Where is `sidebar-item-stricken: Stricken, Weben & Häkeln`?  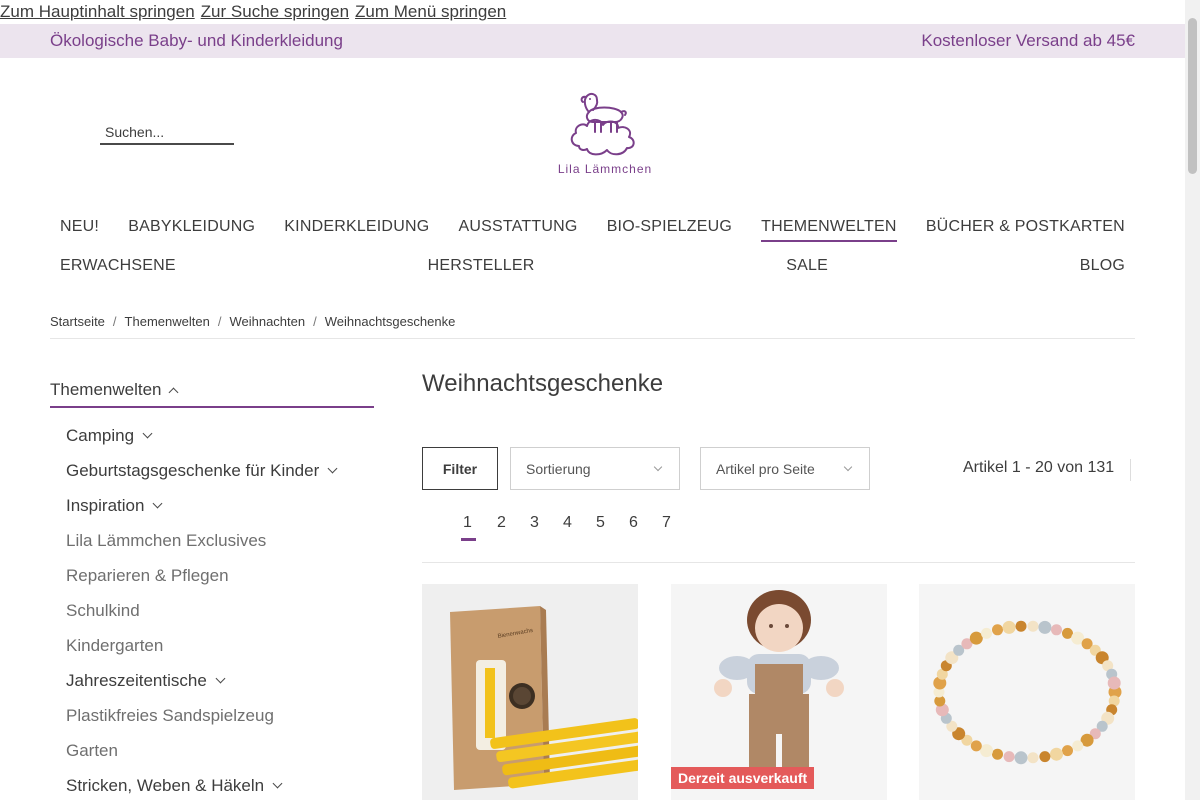 sidebar-item-stricken: Stricken, Weben & Häkeln is located at coordinates (212, 784).